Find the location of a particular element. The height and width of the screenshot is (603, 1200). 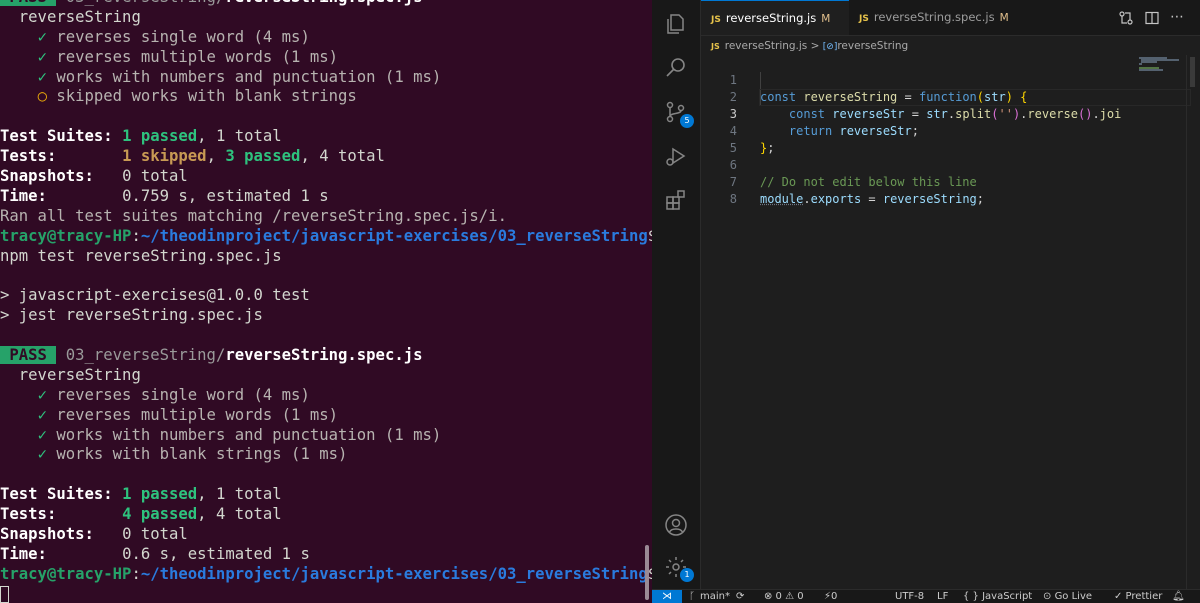

prettier-status: ✓ Prettier is located at coordinates (1138, 596).